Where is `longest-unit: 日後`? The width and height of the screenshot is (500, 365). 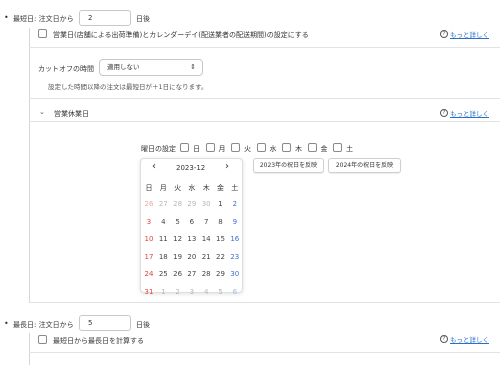 longest-unit: 日後 is located at coordinates (143, 325).